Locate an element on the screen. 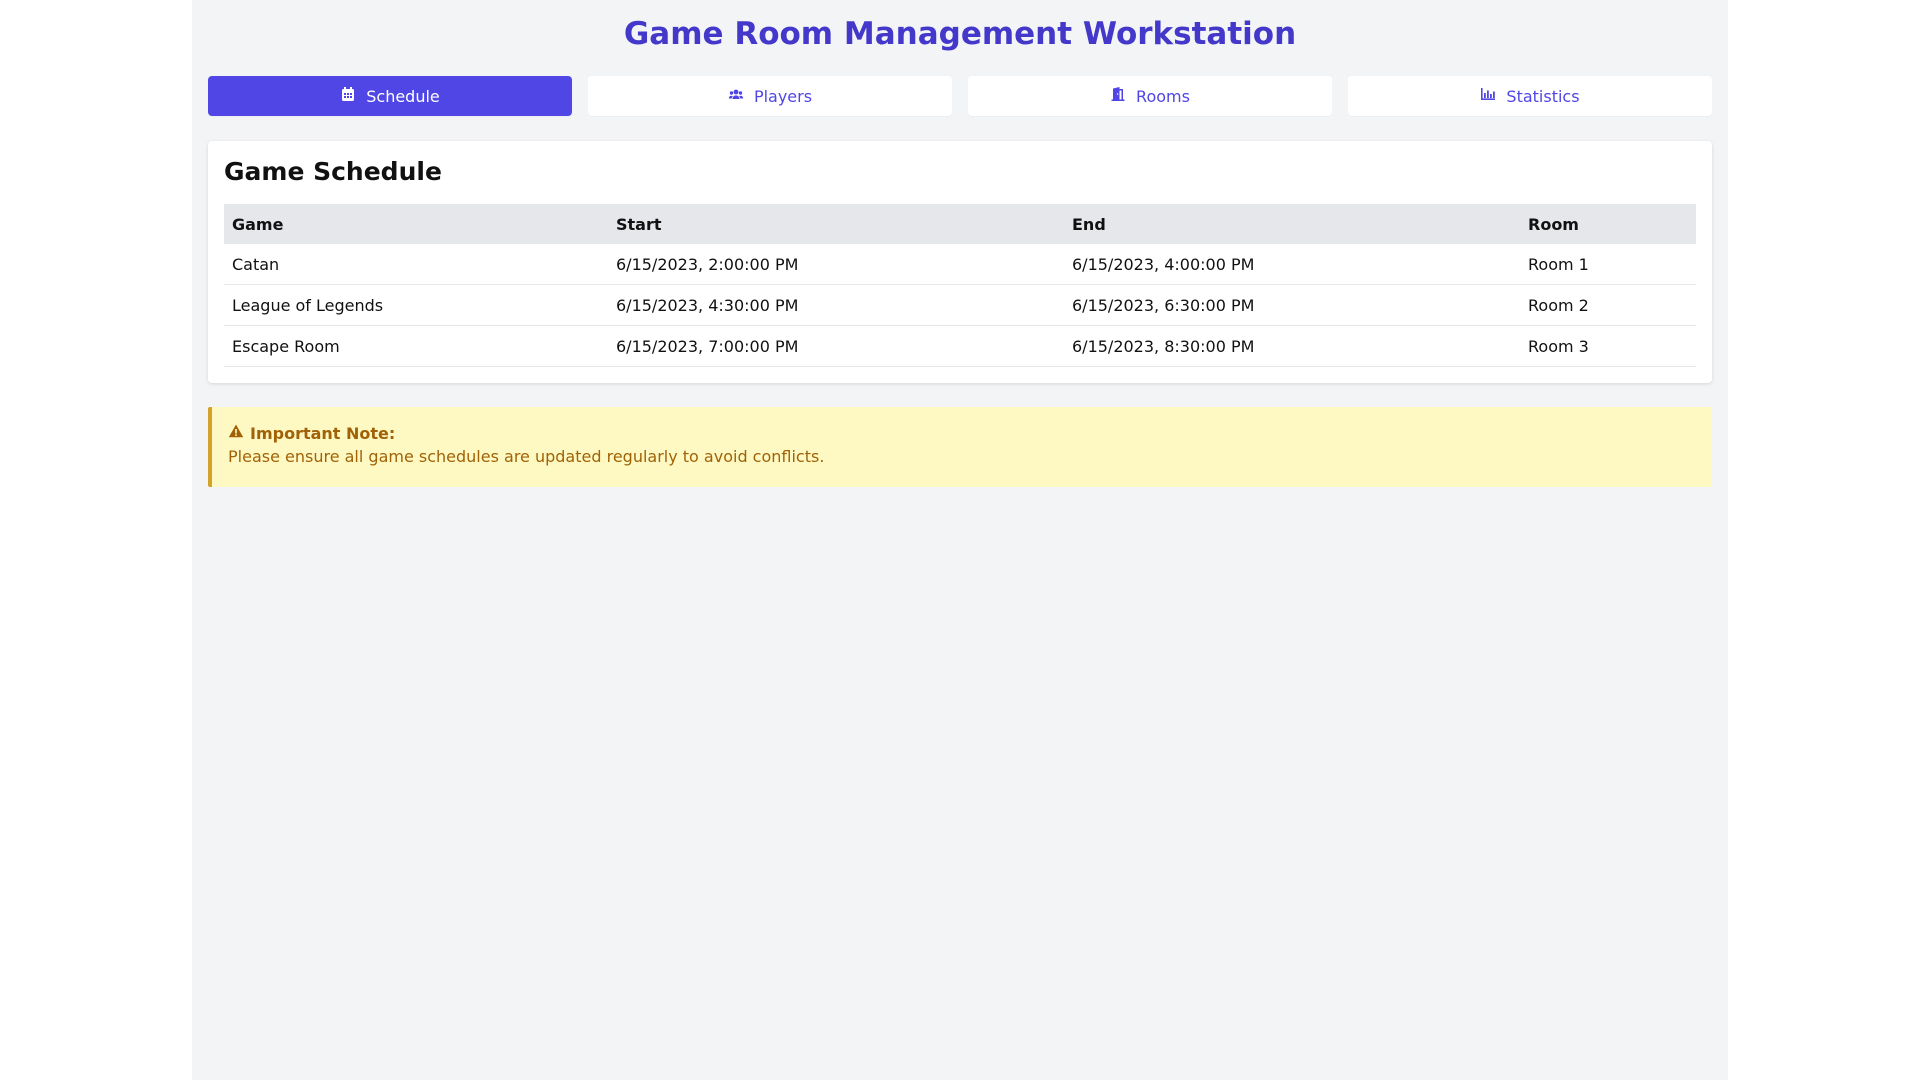  tab-bar: Schedule Players Rooms Statistics is located at coordinates (960, 96).